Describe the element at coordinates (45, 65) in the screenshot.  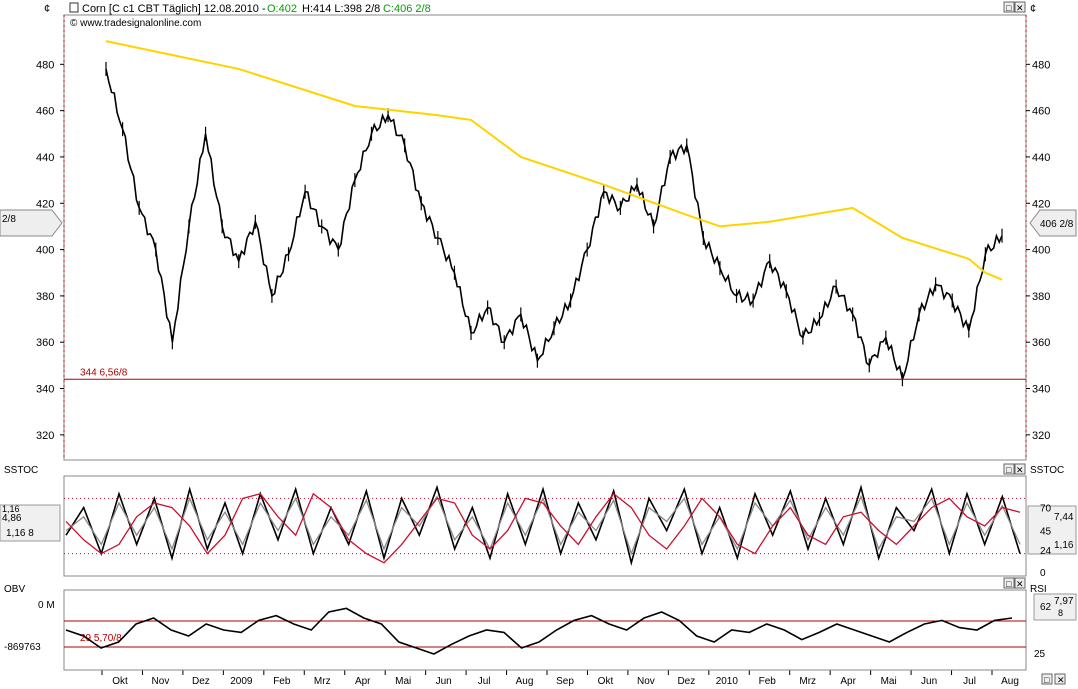
I see `y-tick-label-left: 480` at that location.